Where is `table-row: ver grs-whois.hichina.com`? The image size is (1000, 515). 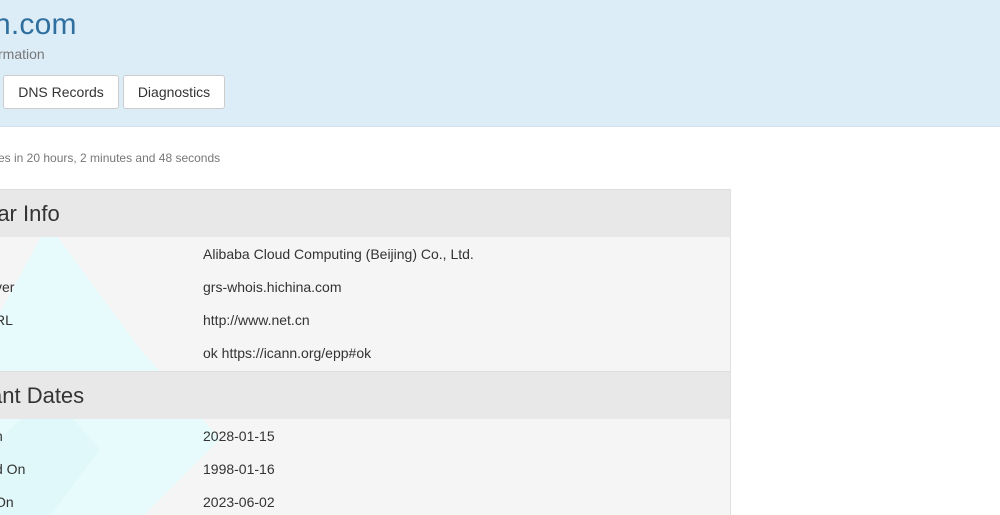
table-row: ver grs-whois.hichina.com is located at coordinates (365, 287).